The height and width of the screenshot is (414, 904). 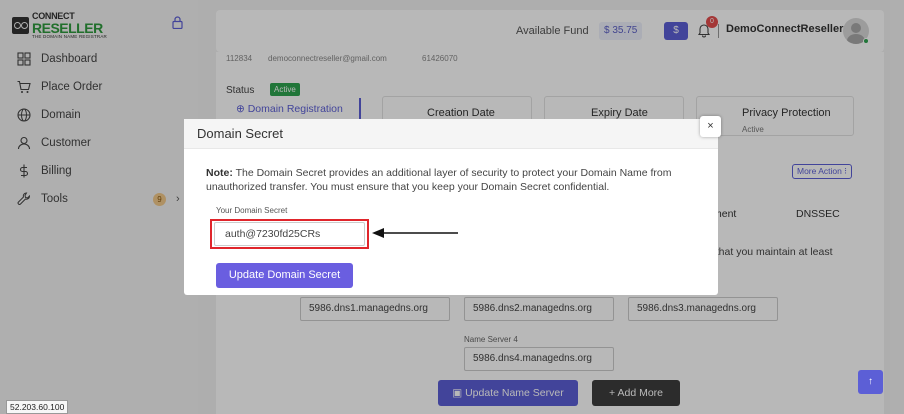 What do you see at coordinates (451, 134) in the screenshot?
I see `modal-header: Domain Secret` at bounding box center [451, 134].